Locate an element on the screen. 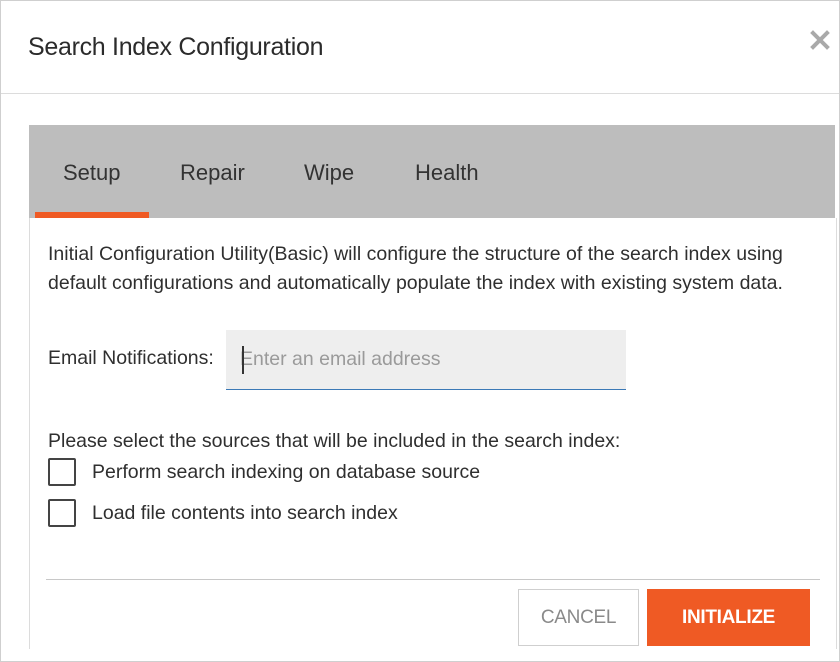 This screenshot has width=840, height=662. file-contents-checkbox is located at coordinates (62, 513).